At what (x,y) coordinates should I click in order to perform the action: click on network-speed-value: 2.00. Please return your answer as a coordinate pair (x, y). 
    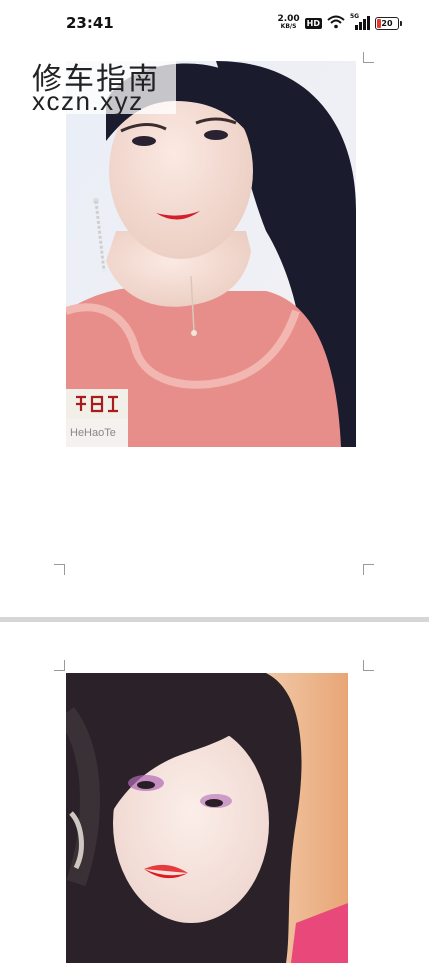
    Looking at the image, I should click on (288, 19).